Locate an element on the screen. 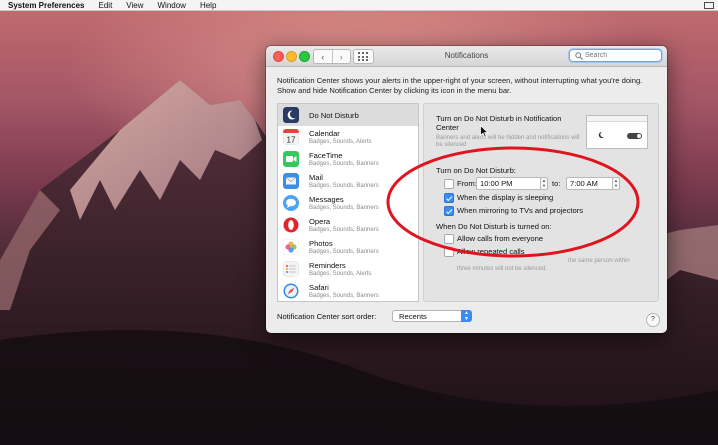 Image resolution: width=718 pixels, height=445 pixels. list-item-messages: Messages Badges, Sounds, Banners is located at coordinates (348, 203).